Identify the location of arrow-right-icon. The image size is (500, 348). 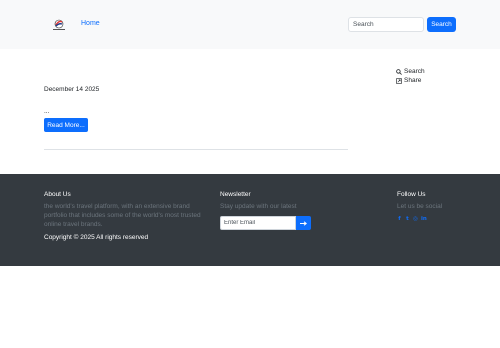
(303, 223).